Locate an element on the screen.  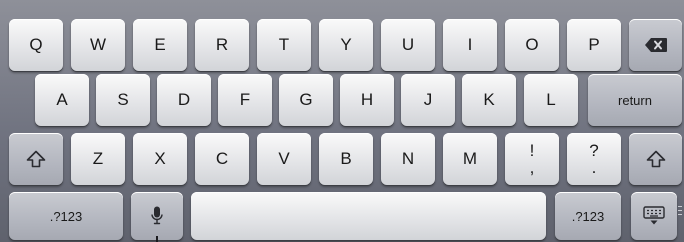
key-label: G is located at coordinates (306, 99).